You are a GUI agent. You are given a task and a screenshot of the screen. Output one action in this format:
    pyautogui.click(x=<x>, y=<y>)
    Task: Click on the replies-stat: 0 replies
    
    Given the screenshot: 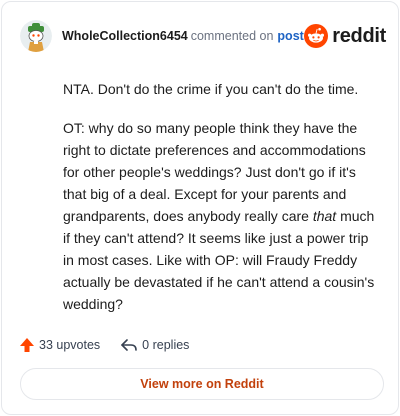 What is the action you would take?
    pyautogui.click(x=154, y=345)
    